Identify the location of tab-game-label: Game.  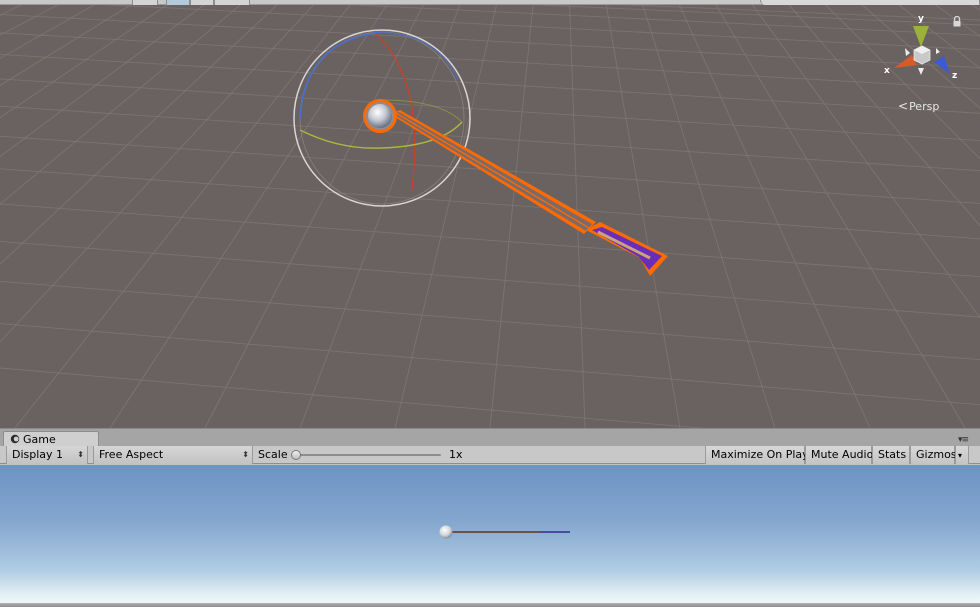
(39, 439).